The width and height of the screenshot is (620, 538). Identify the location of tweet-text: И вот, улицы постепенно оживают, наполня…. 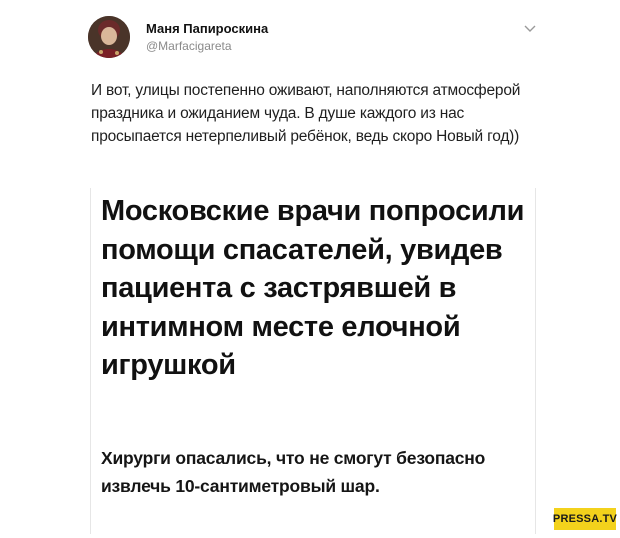
(306, 113).